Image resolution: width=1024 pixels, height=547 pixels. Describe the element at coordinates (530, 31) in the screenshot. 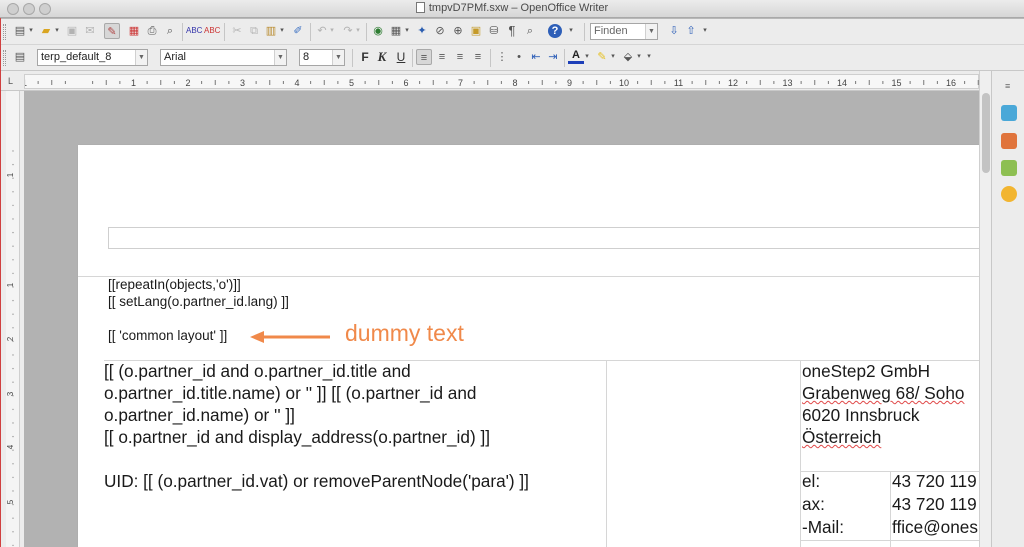

I see `zoom-icon: ⌕` at that location.